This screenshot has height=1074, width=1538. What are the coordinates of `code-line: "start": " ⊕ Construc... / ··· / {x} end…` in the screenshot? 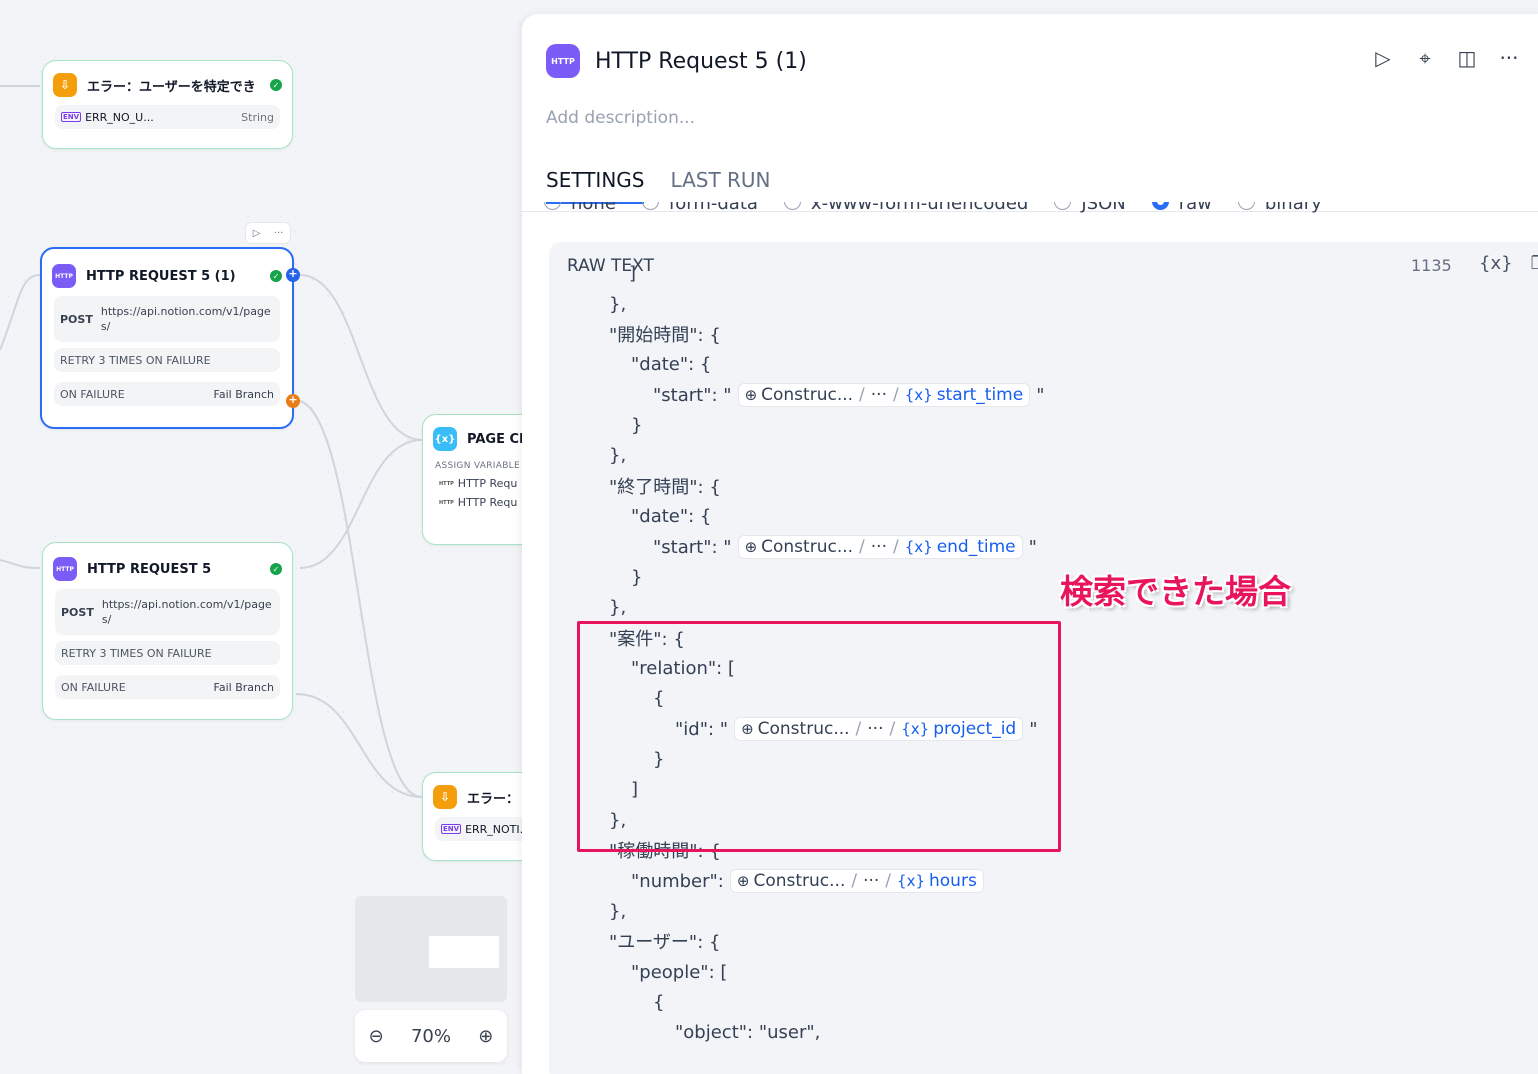 It's located at (845, 547).